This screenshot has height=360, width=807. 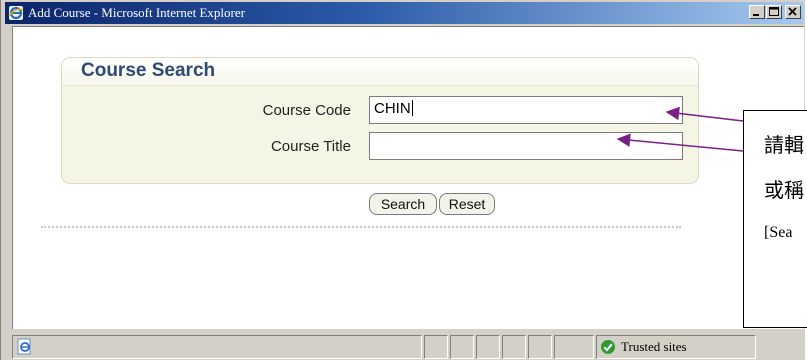 What do you see at coordinates (16, 13) in the screenshot?
I see `ie-logo-icon` at bounding box center [16, 13].